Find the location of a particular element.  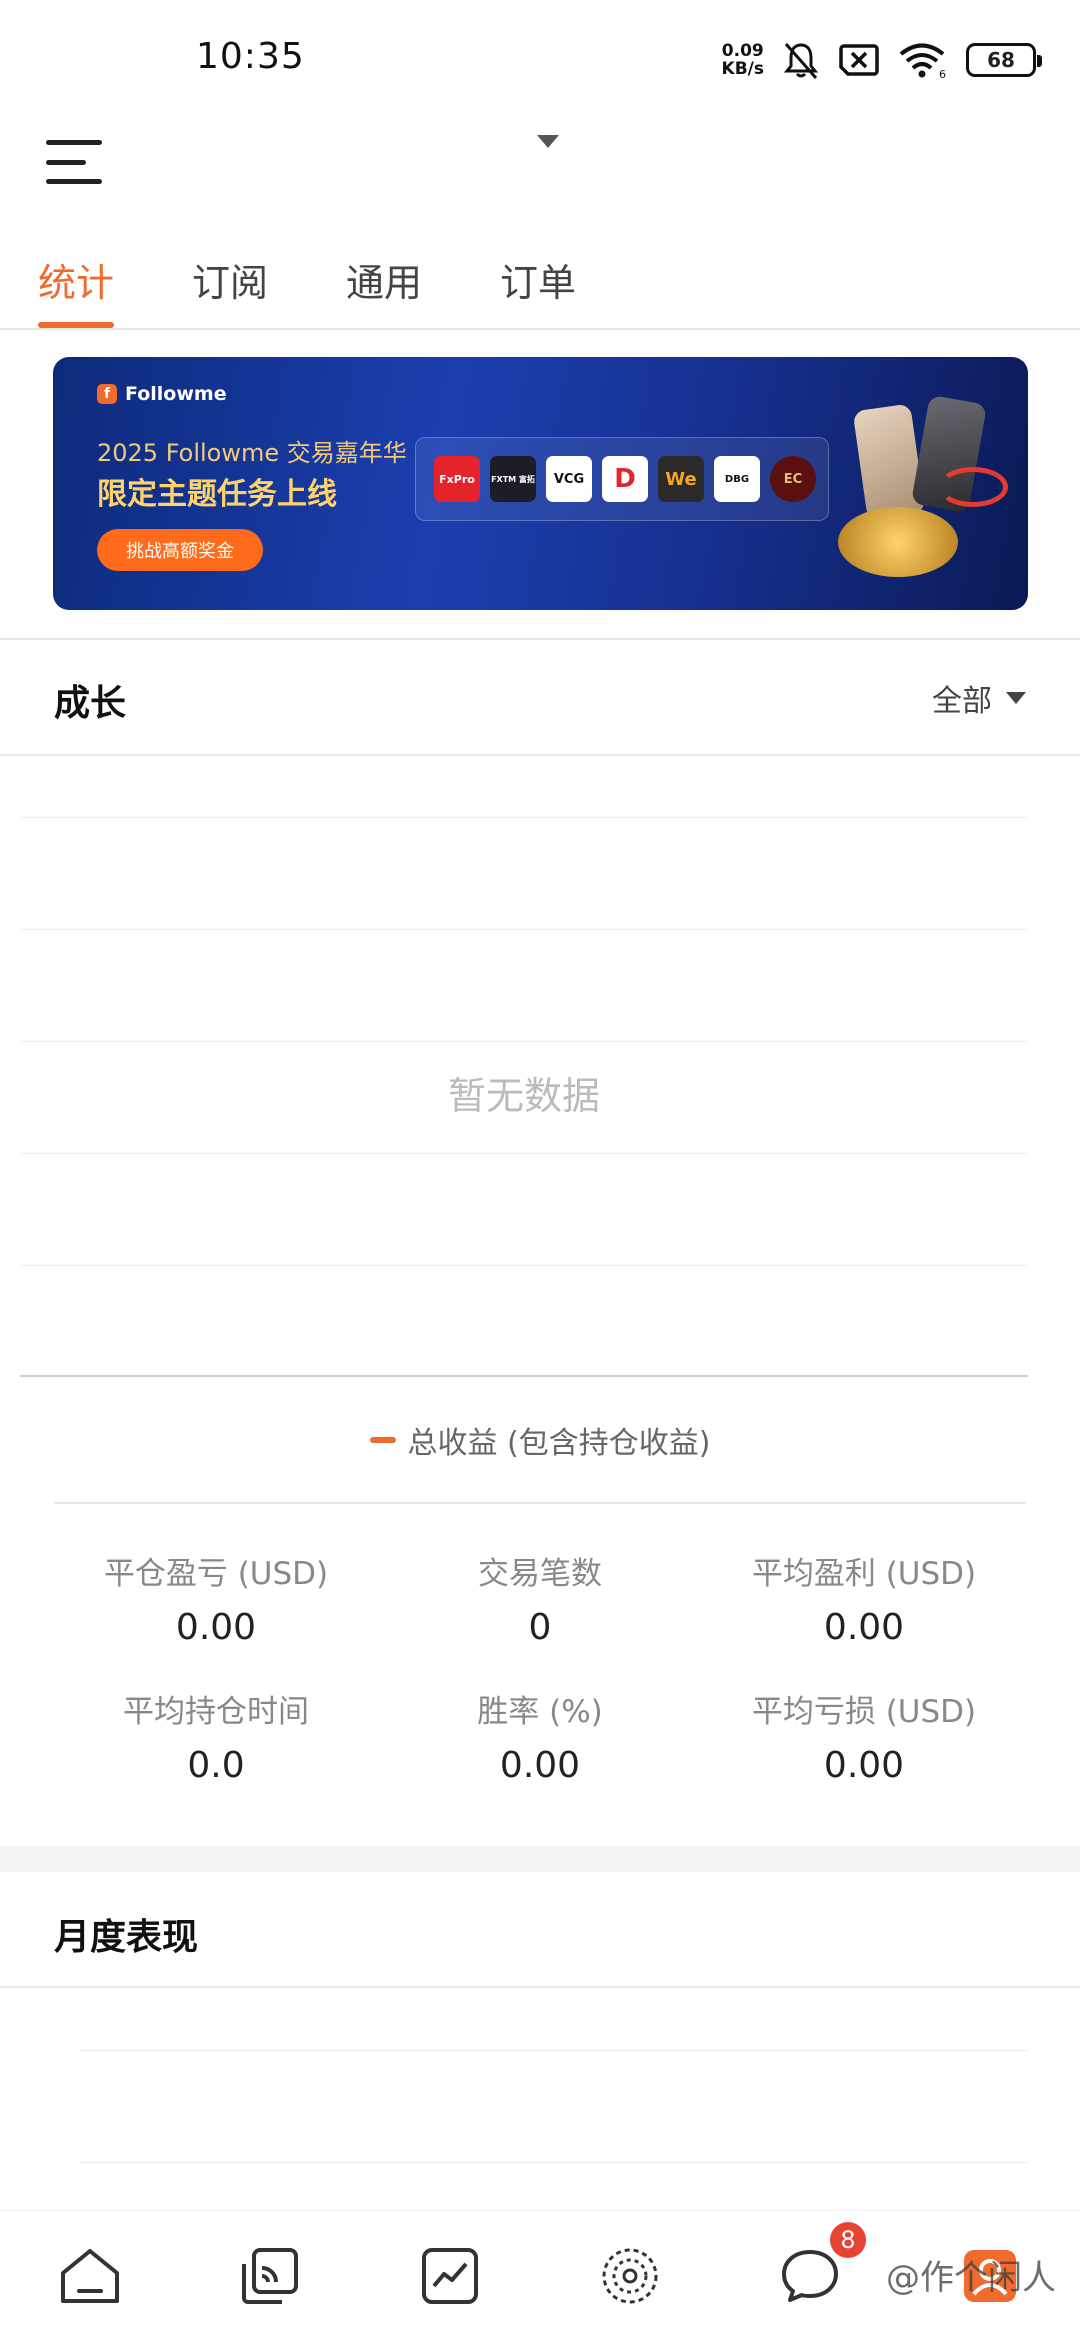

tab-orders: 订单 is located at coordinates (538, 284).